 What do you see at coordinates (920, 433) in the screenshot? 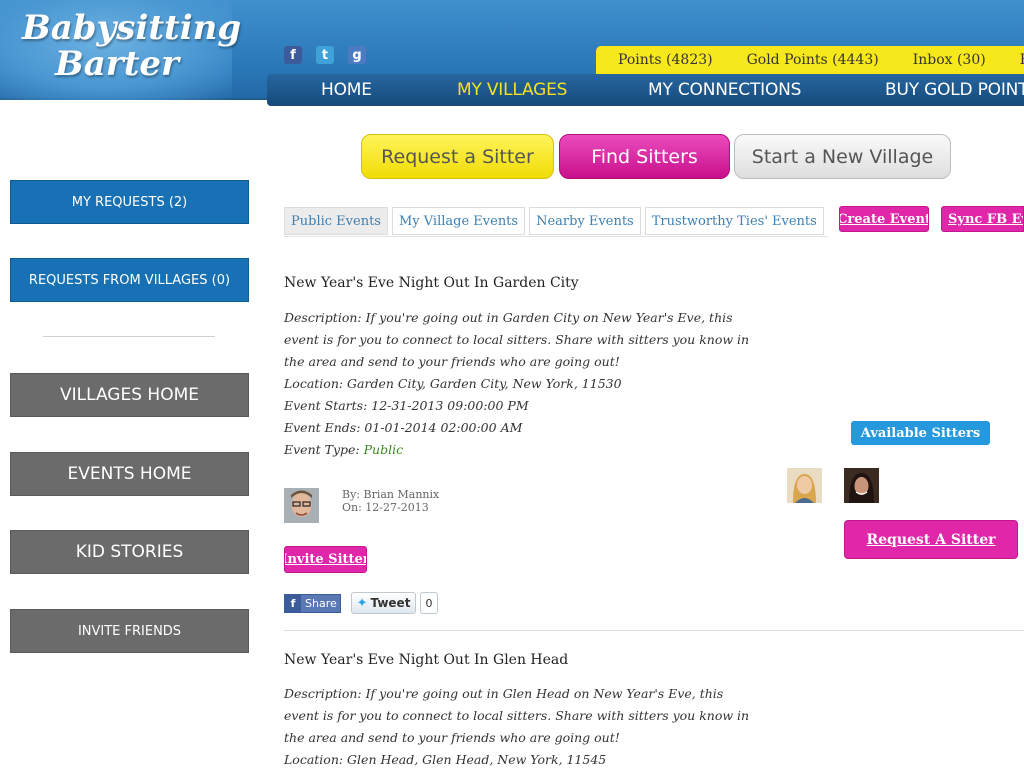
I see `available-sitters-label: Available Sitters` at bounding box center [920, 433].